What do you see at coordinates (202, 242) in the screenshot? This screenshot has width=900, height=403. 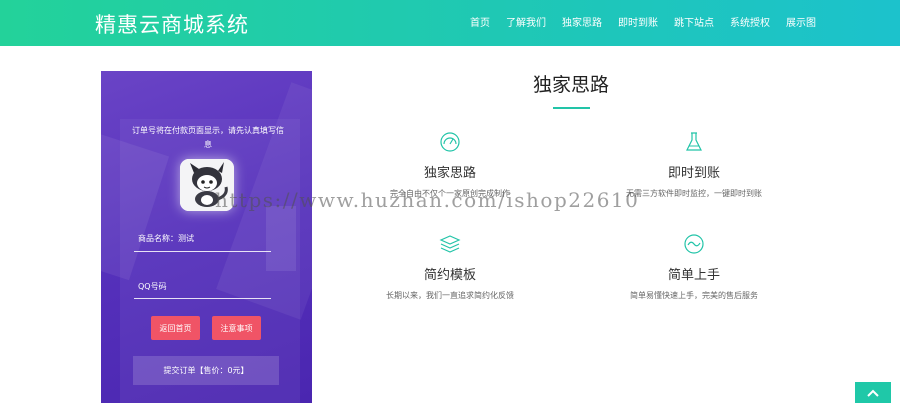 I see `product-name-field: 商品名称：测试` at bounding box center [202, 242].